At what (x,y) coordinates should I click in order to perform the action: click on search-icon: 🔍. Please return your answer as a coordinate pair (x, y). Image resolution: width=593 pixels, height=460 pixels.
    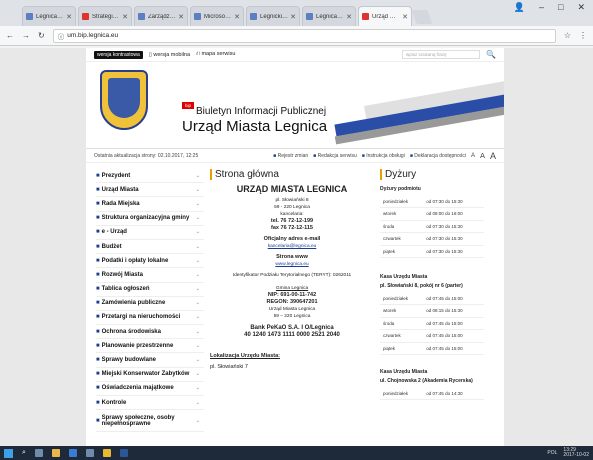
    Looking at the image, I should click on (491, 54).